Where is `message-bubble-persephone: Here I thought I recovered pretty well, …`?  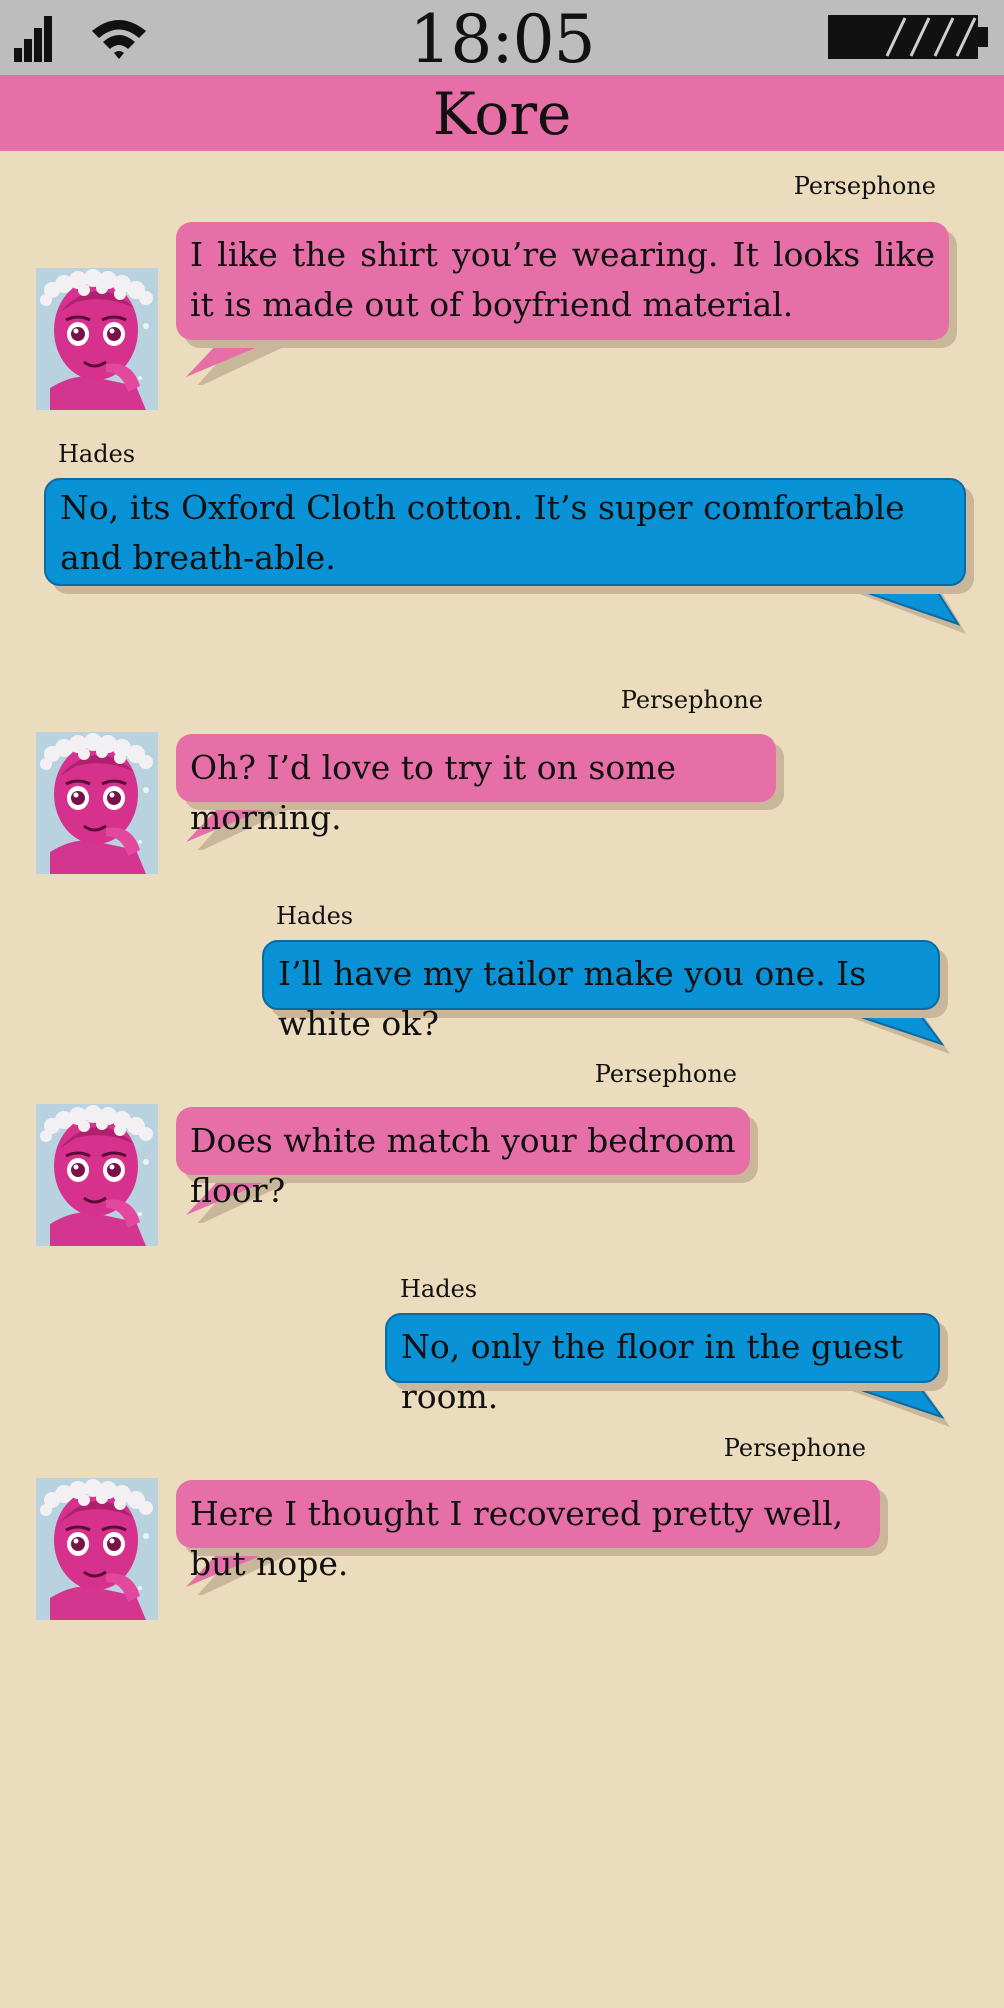
message-bubble-persephone: Here I thought I recovered pretty well, … is located at coordinates (528, 1531).